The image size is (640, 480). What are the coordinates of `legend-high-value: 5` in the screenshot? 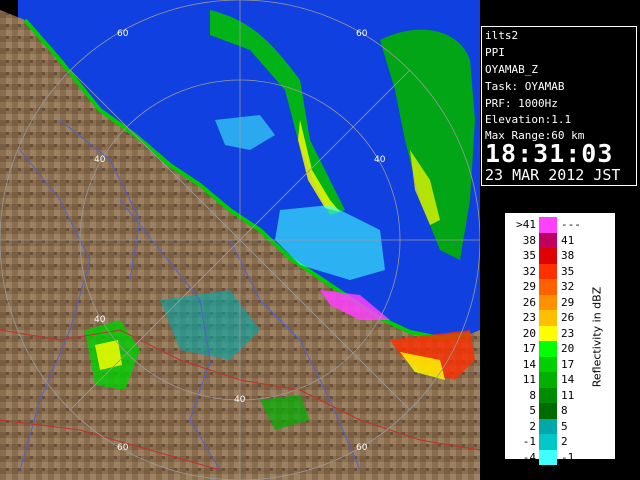 It's located at (564, 426).